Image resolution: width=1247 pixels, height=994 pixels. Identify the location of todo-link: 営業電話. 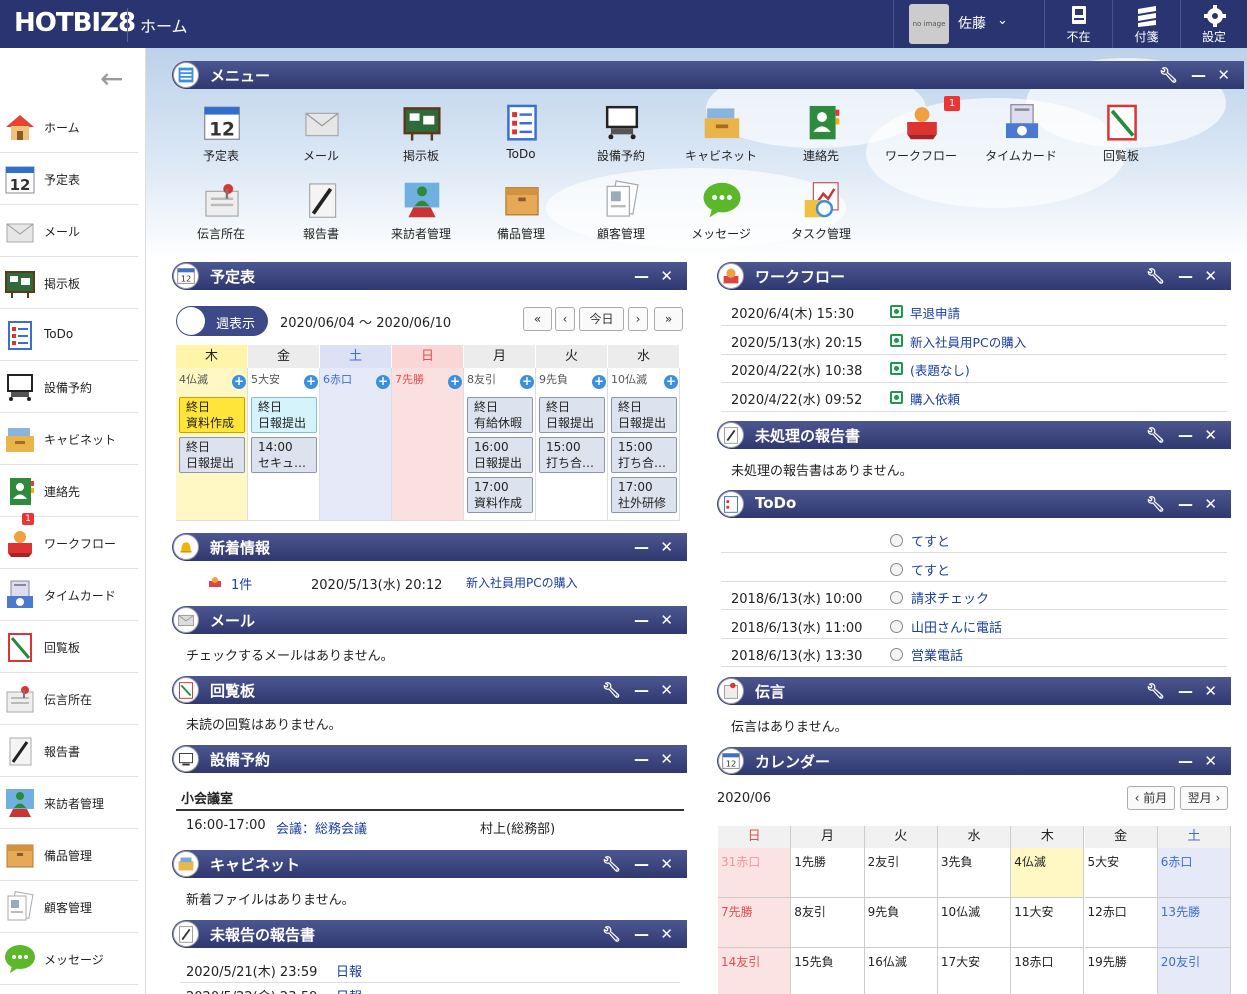
(937, 654).